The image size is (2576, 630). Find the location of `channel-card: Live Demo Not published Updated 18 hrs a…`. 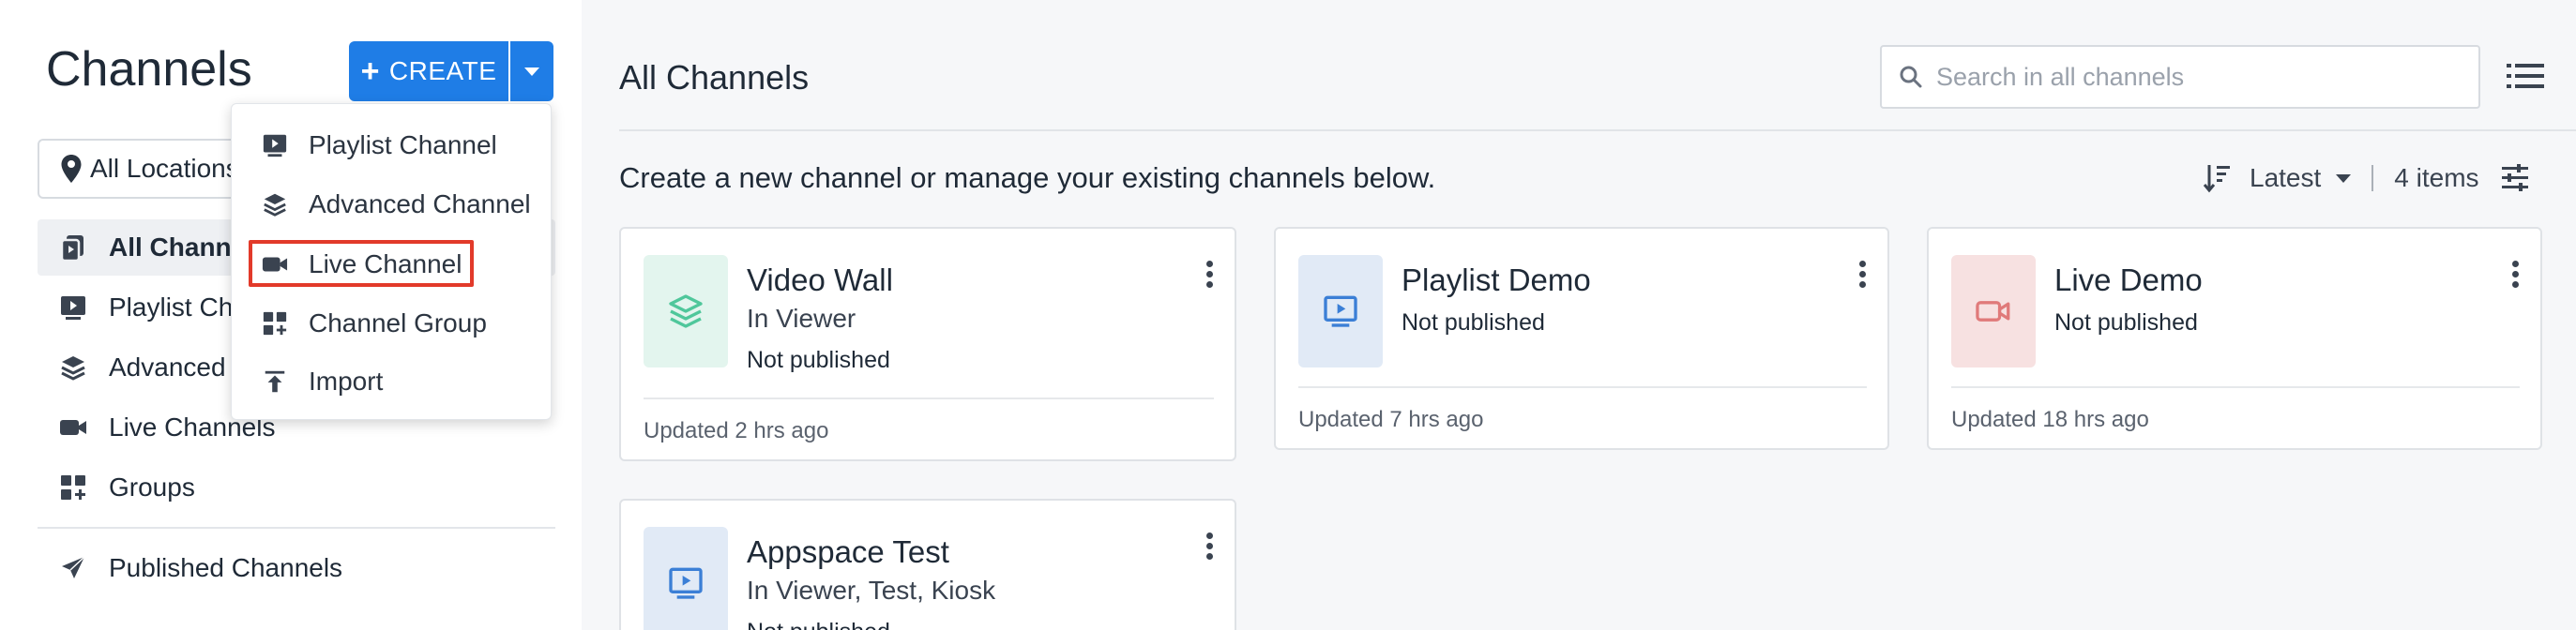

channel-card: Live Demo Not published Updated 18 hrs a… is located at coordinates (2234, 338).